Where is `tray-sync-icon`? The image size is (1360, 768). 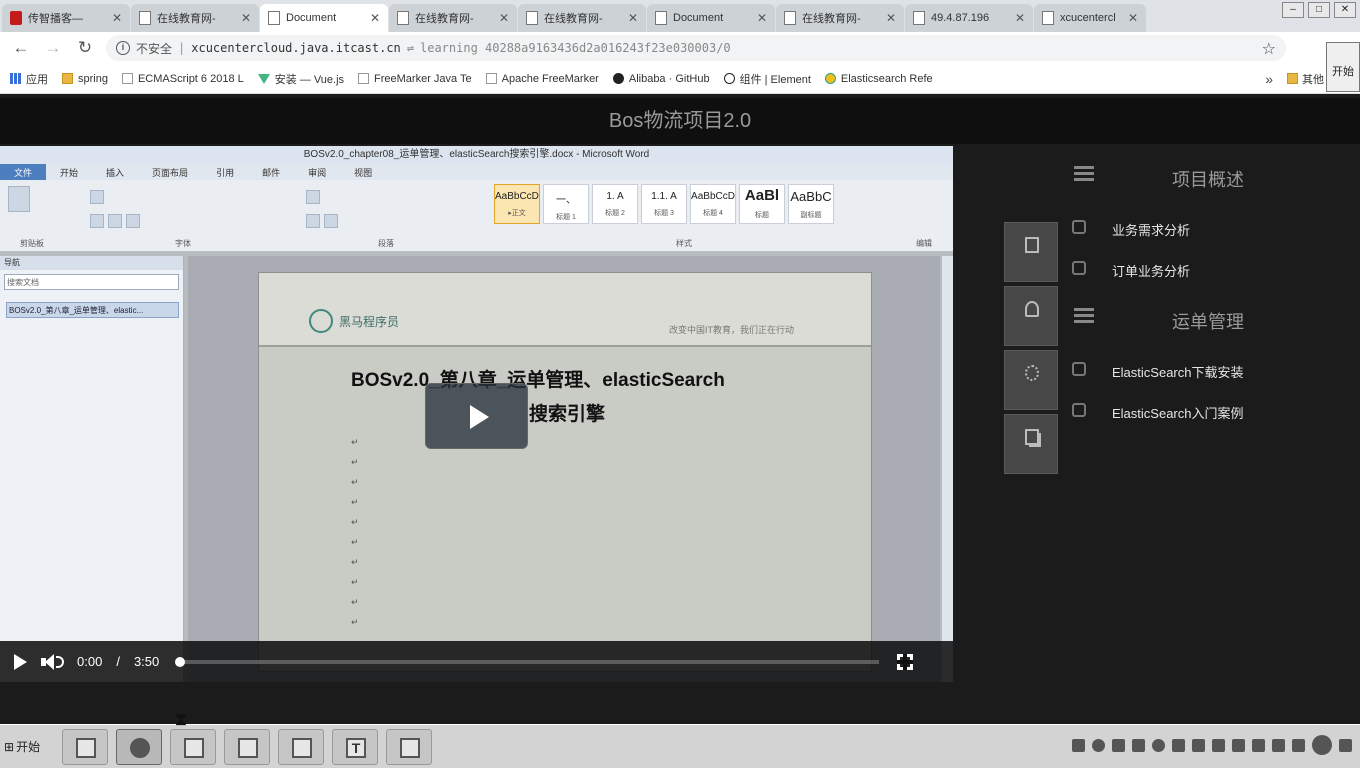
tray-sync-icon is located at coordinates (1238, 745).